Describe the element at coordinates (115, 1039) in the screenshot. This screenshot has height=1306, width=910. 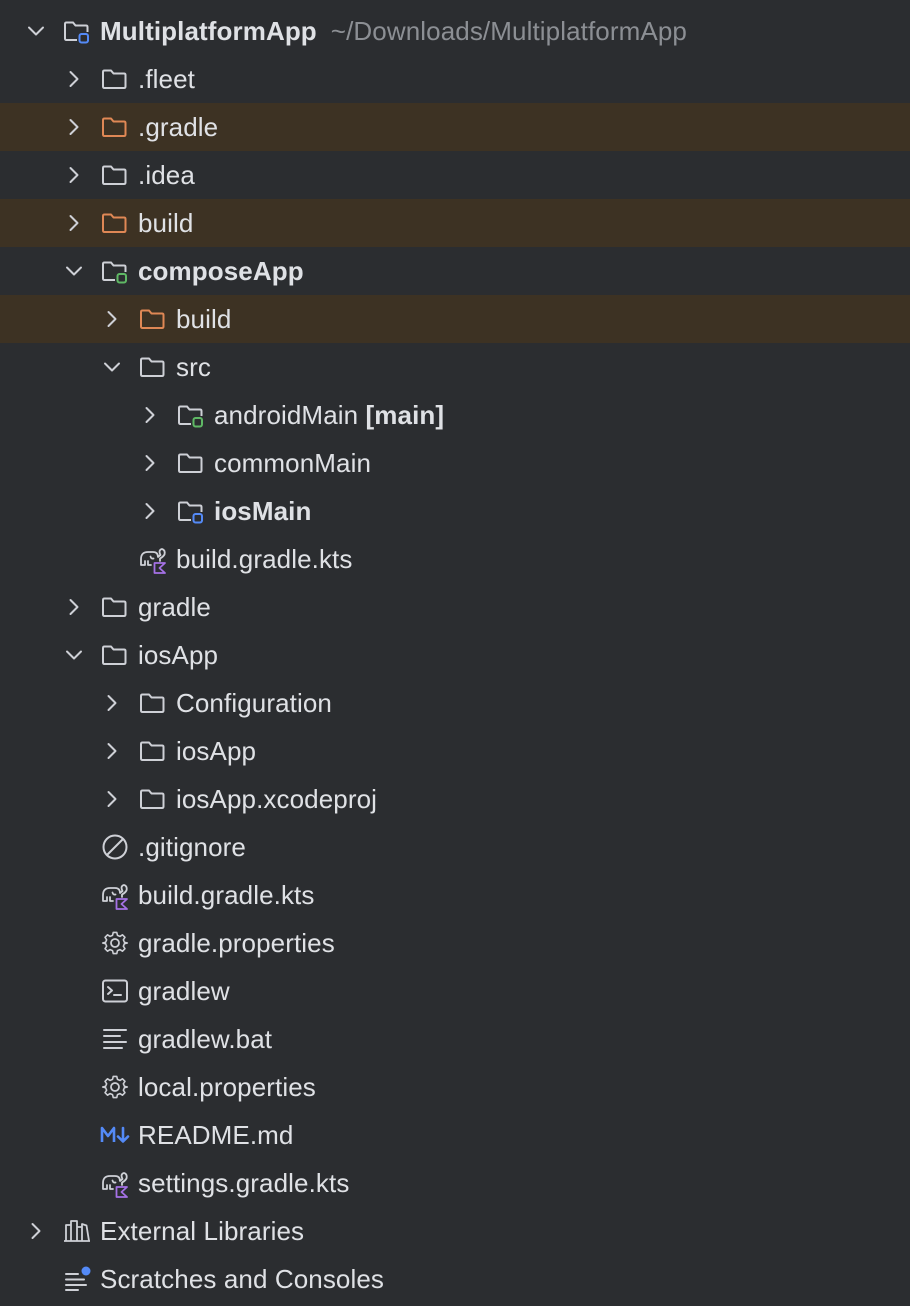
I see `text-file-icon` at that location.